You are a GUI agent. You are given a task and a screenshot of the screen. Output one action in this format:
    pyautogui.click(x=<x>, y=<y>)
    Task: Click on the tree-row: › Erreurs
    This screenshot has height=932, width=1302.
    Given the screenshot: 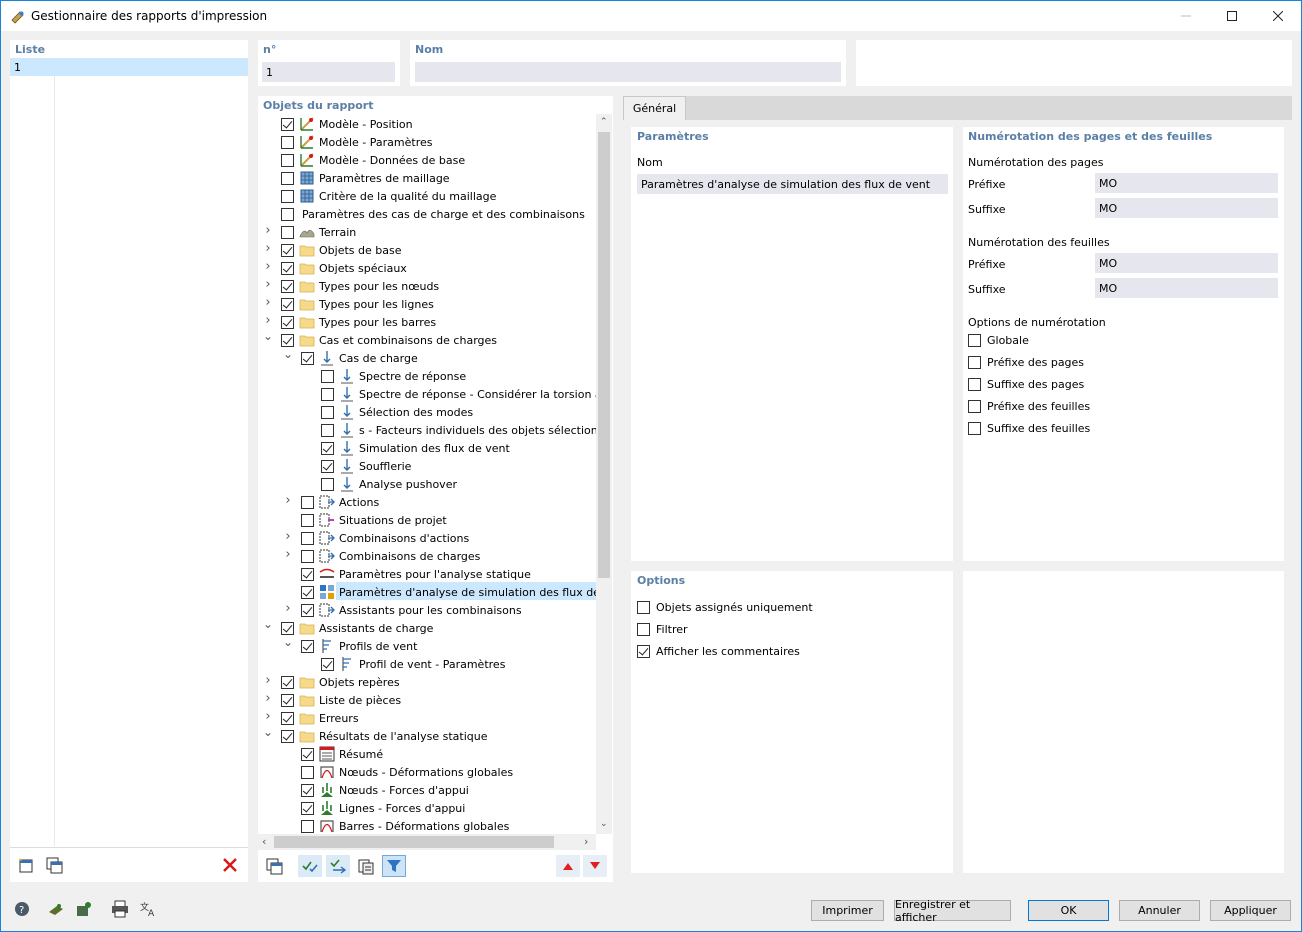 What is the action you would take?
    pyautogui.click(x=427, y=717)
    